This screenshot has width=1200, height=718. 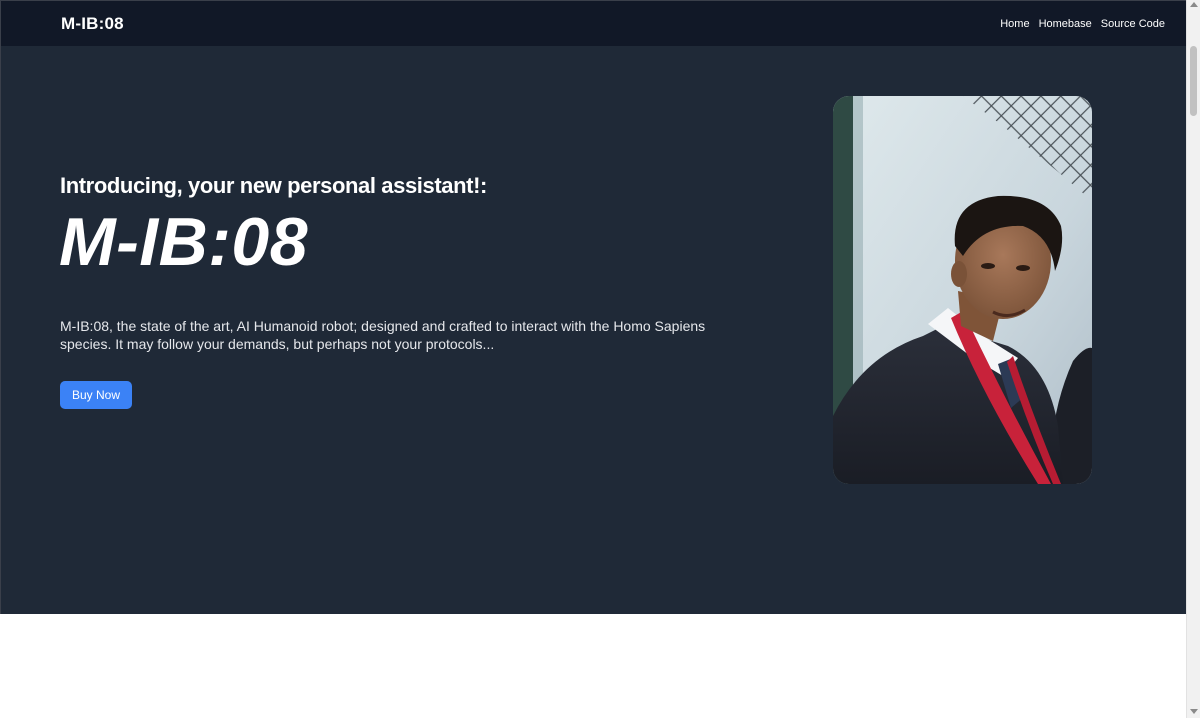 I want to click on scrollbar-thumb, so click(x=1193, y=81).